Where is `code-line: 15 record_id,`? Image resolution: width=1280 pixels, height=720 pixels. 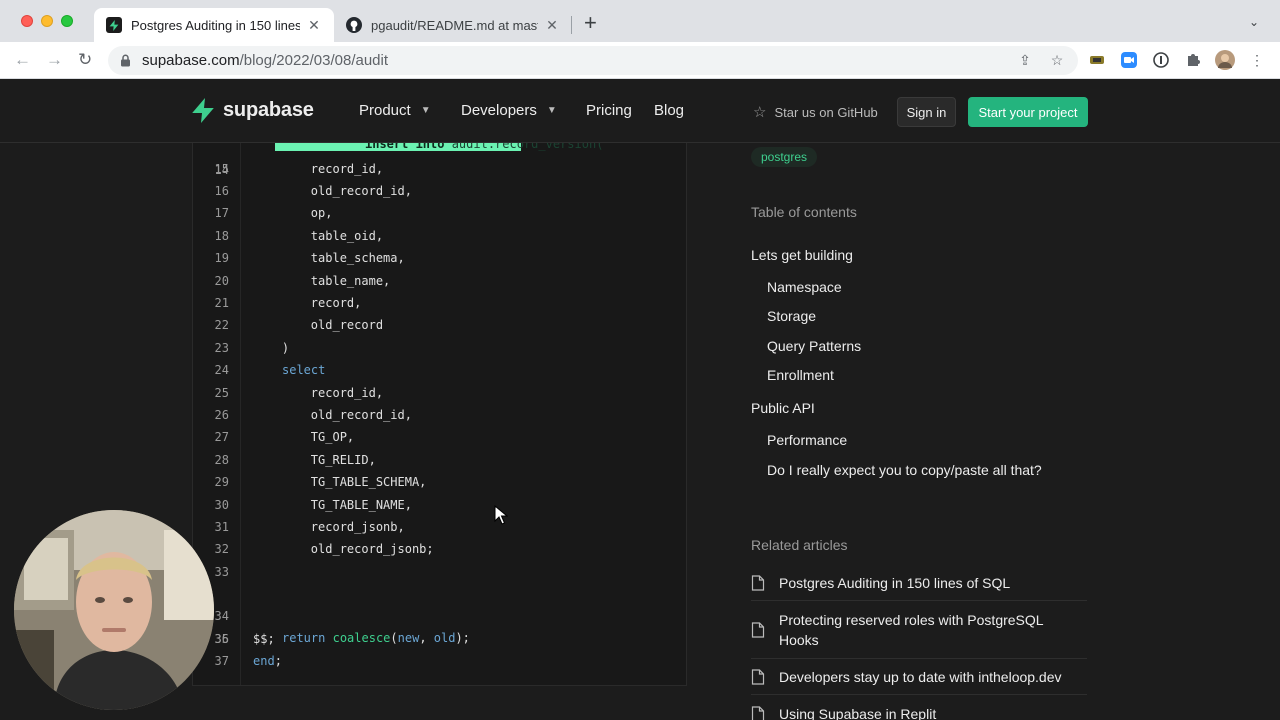 code-line: 15 record_id, is located at coordinates (439, 169).